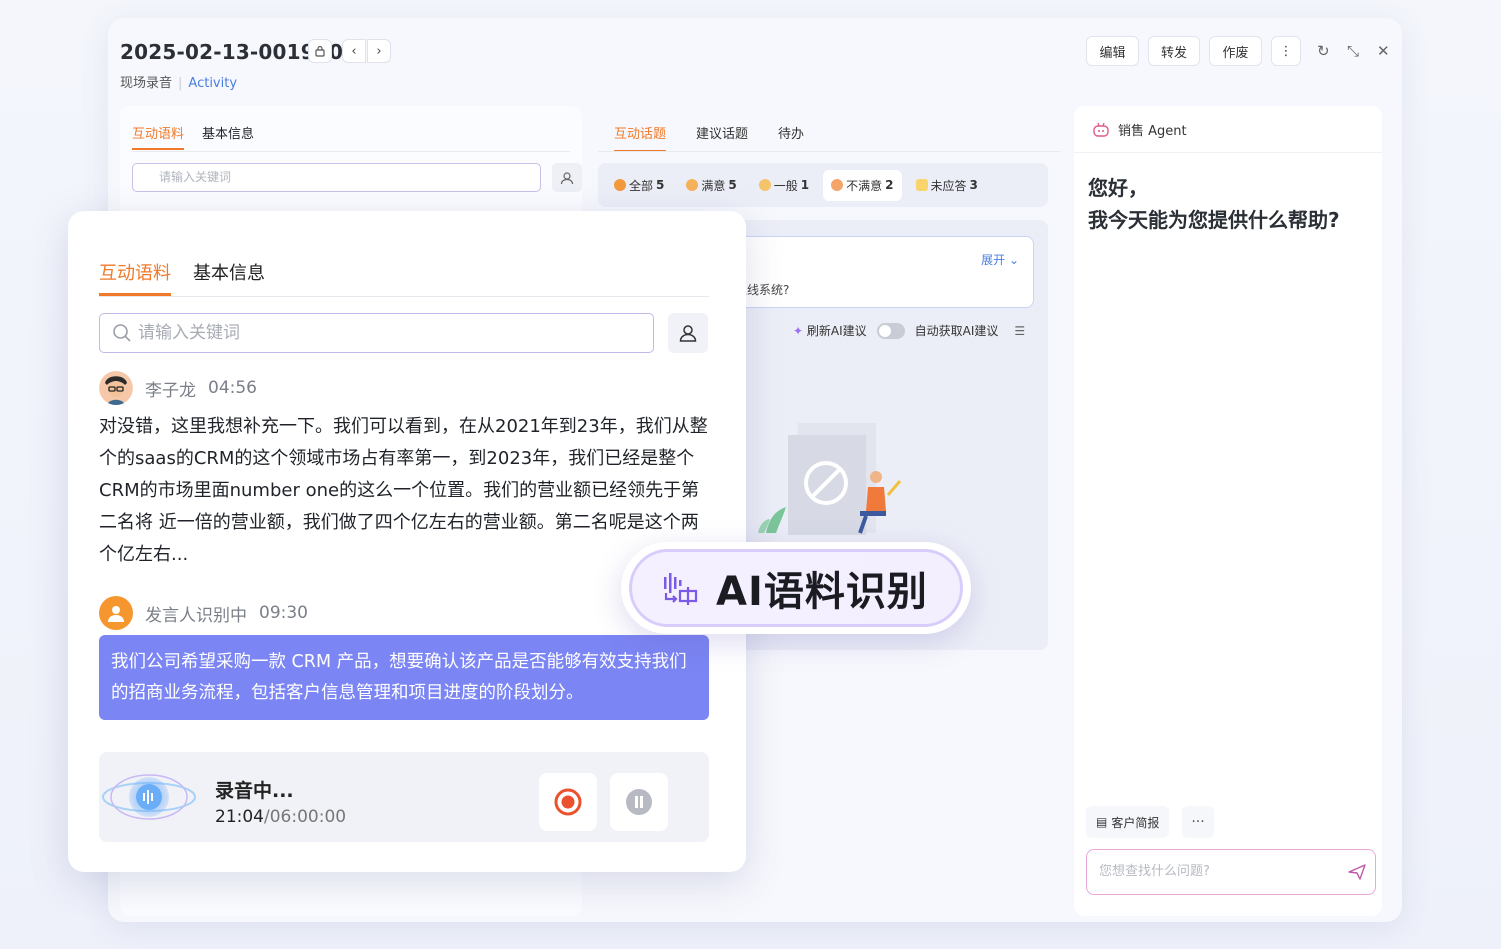 The width and height of the screenshot is (1501, 949). Describe the element at coordinates (640, 137) in the screenshot. I see `tab-interaction-topics: 互动话题` at that location.